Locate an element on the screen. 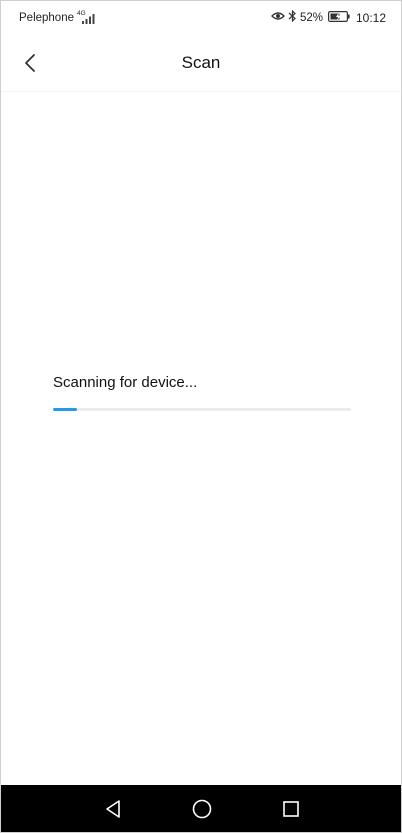 The height and width of the screenshot is (833, 402). page-title: Scan is located at coordinates (201, 62).